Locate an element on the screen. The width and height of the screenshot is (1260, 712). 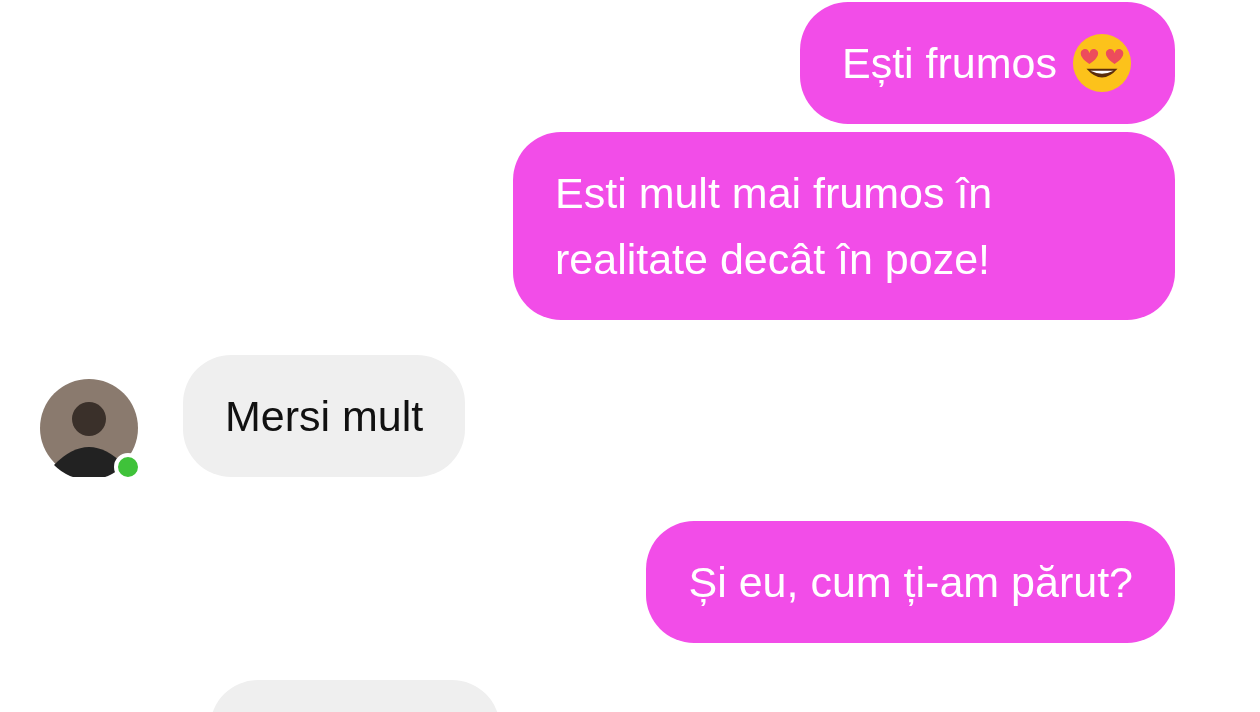
avatar is located at coordinates (89, 428).